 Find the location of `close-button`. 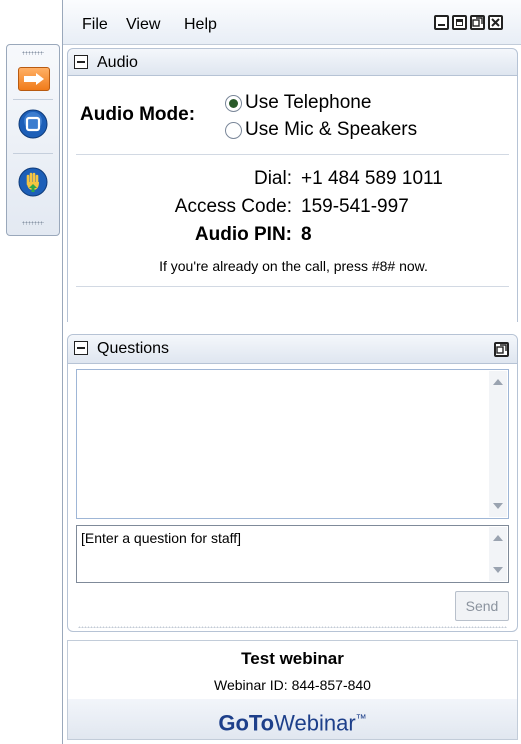

close-button is located at coordinates (495, 22).